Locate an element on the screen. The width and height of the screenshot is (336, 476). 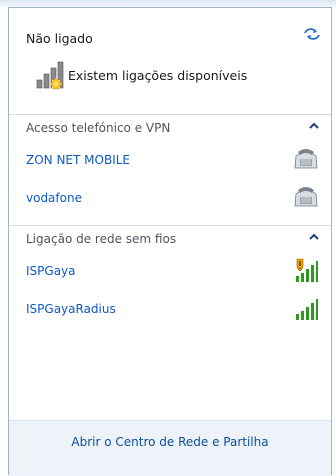
network-available-icon is located at coordinates (50, 75).